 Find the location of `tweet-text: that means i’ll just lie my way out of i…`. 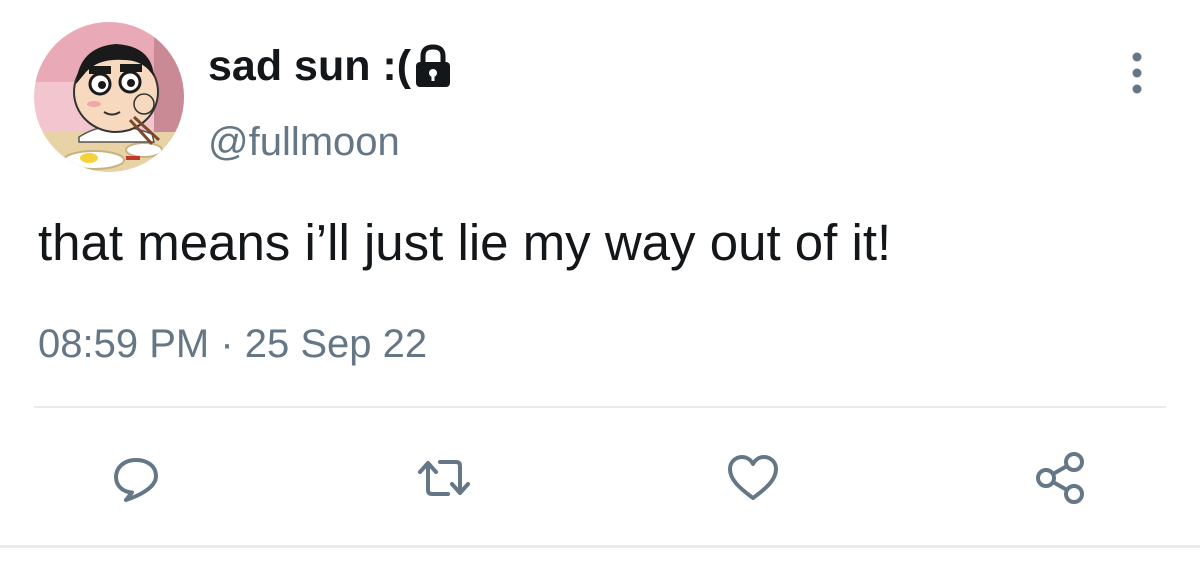

tweet-text: that means i’ll just lie my way out of i… is located at coordinates (465, 242).